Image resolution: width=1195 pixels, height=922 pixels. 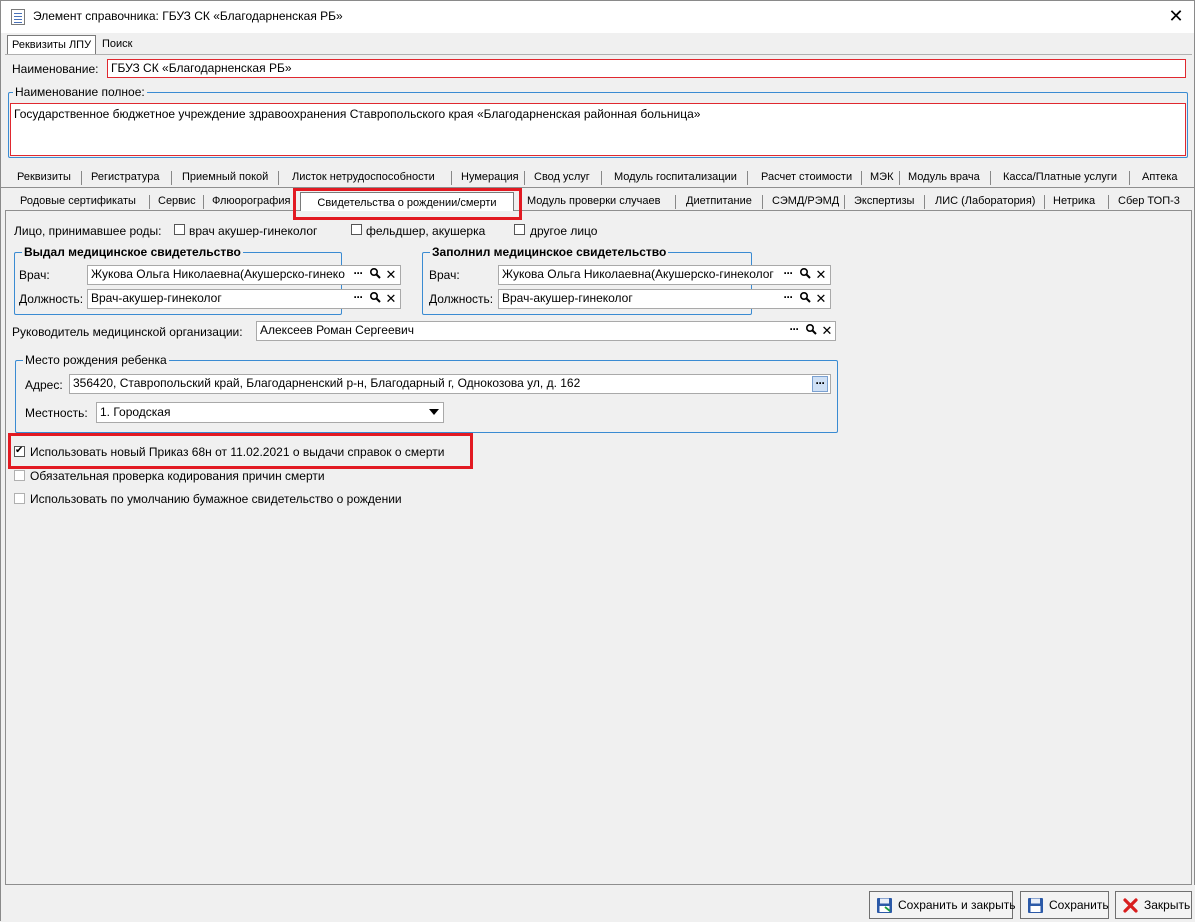 I want to click on address-label: Адрес:, so click(x=44, y=385).